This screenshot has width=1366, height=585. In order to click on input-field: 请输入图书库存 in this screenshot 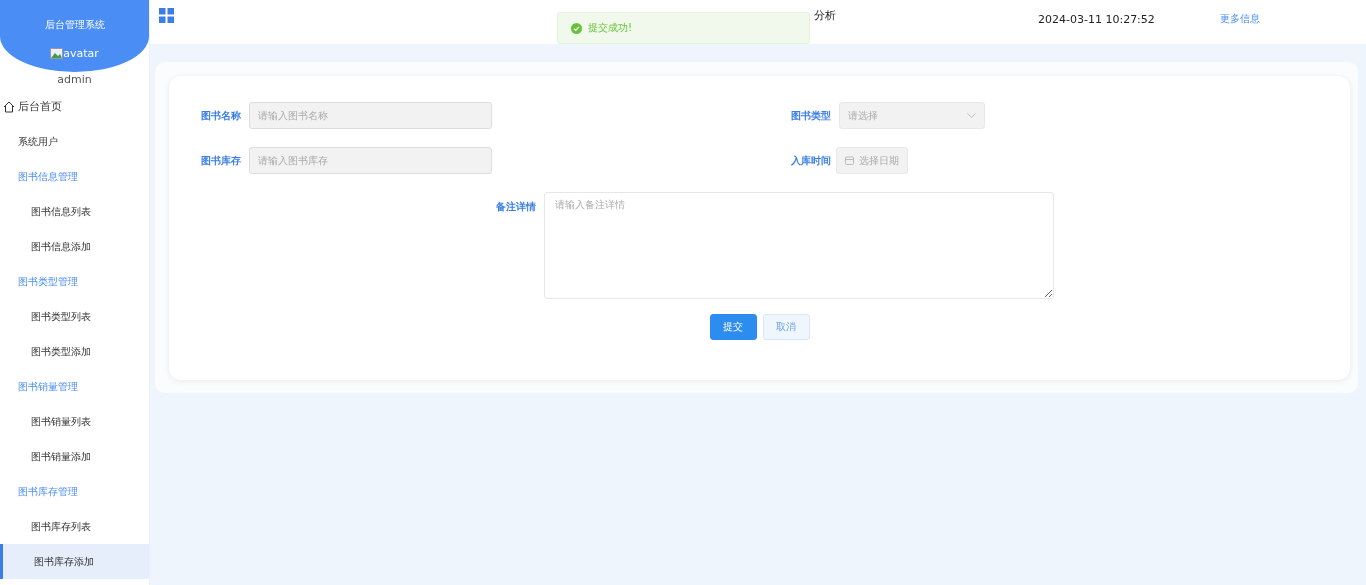, I will do `click(370, 160)`.